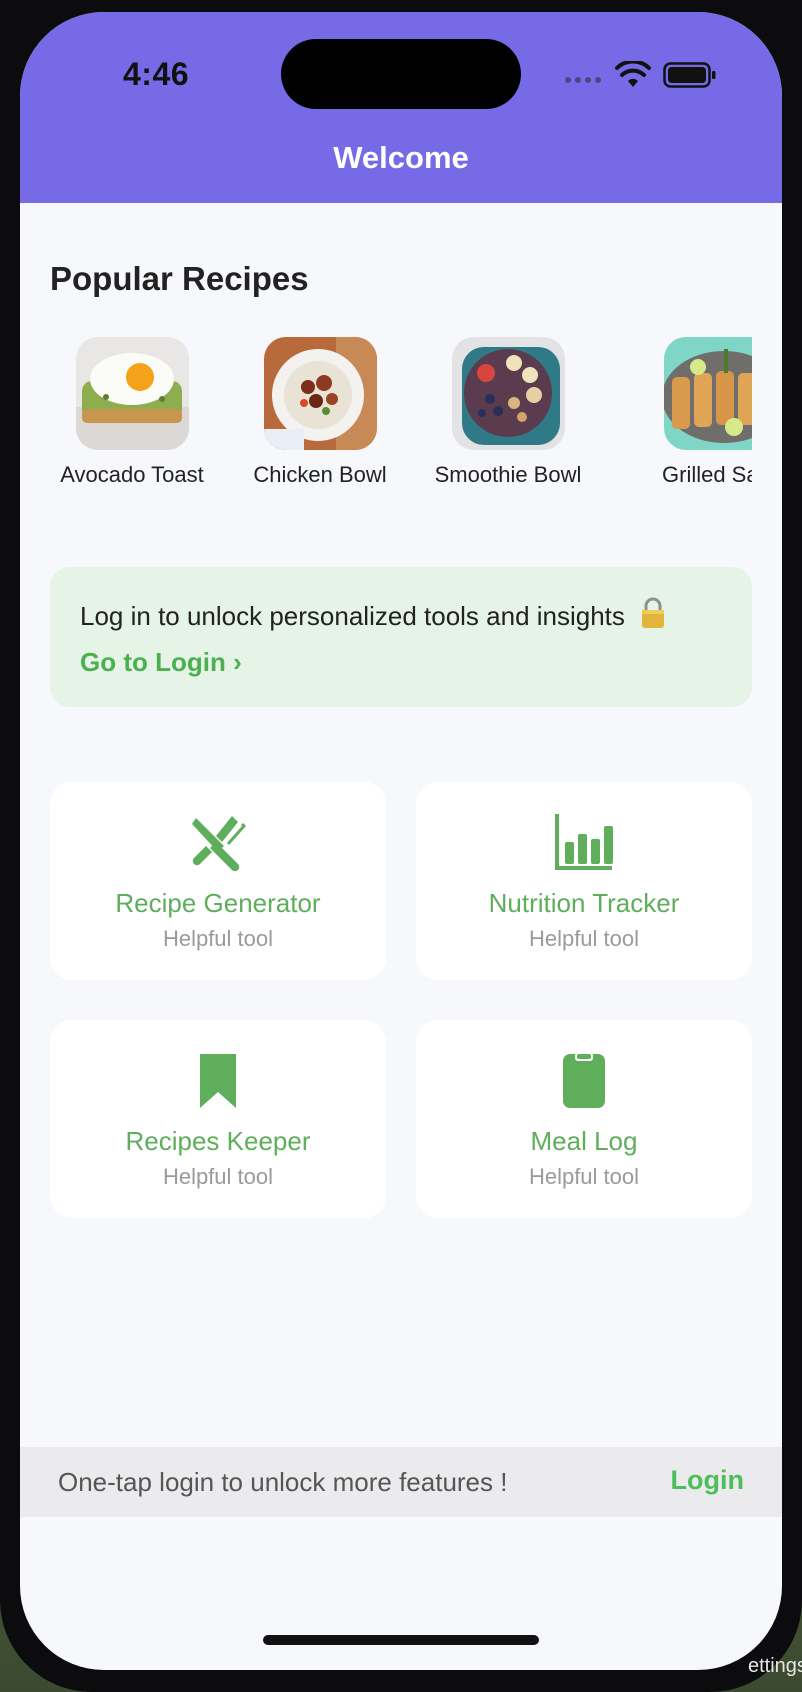 The height and width of the screenshot is (1692, 802). What do you see at coordinates (633, 74) in the screenshot?
I see `wifi-icon` at bounding box center [633, 74].